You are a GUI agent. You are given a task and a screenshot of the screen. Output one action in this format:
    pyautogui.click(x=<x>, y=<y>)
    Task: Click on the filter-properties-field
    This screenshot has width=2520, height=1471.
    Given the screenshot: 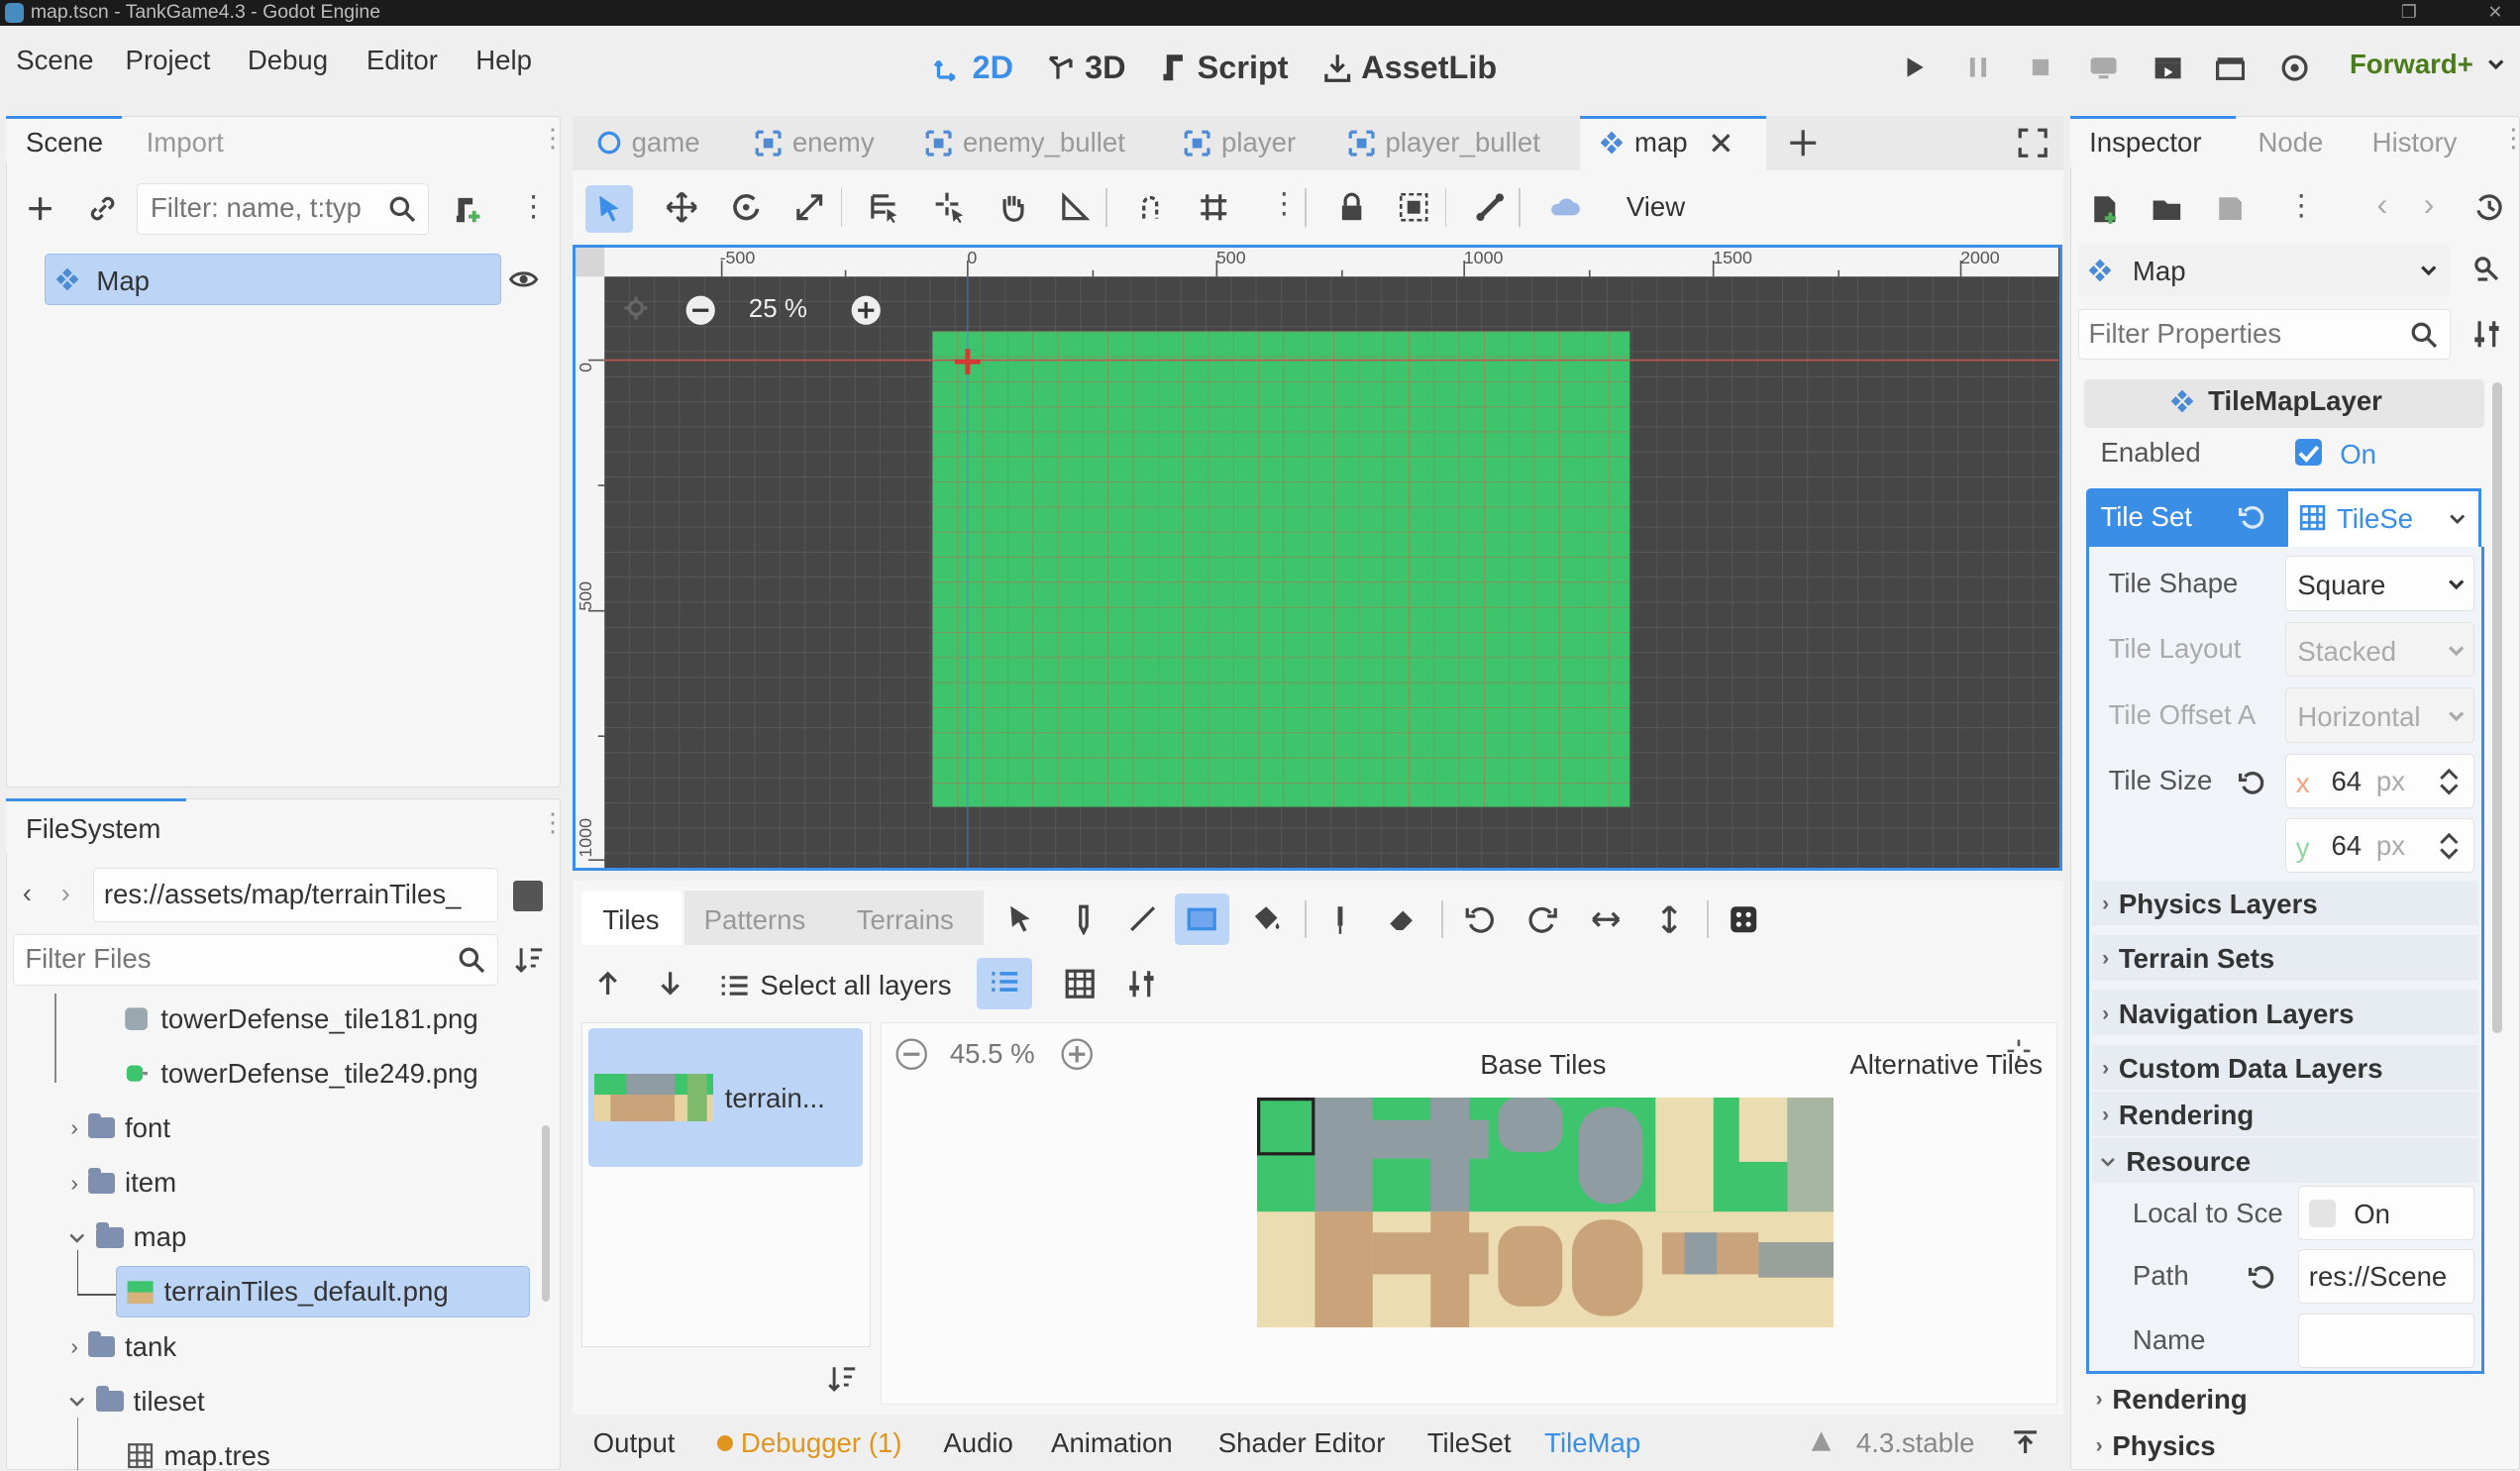 What is the action you would take?
    pyautogui.click(x=2264, y=334)
    